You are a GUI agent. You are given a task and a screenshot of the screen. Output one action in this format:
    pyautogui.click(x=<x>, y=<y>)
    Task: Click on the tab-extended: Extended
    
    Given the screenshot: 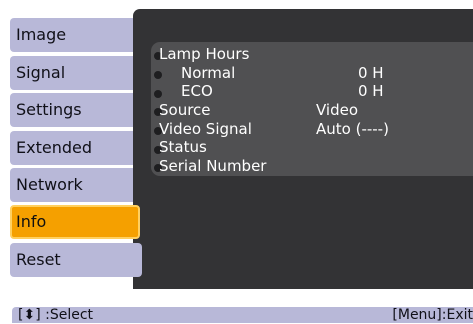 What is the action you would take?
    pyautogui.click(x=76, y=148)
    